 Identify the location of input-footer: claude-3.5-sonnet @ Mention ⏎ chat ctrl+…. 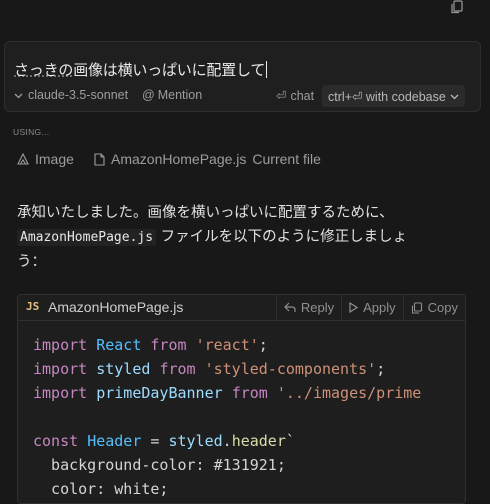
(243, 96).